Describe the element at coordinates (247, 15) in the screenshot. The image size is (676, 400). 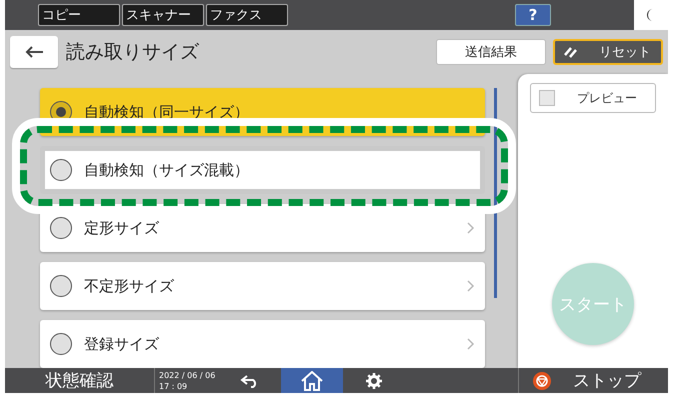
I see `mode-tab: ファクス` at that location.